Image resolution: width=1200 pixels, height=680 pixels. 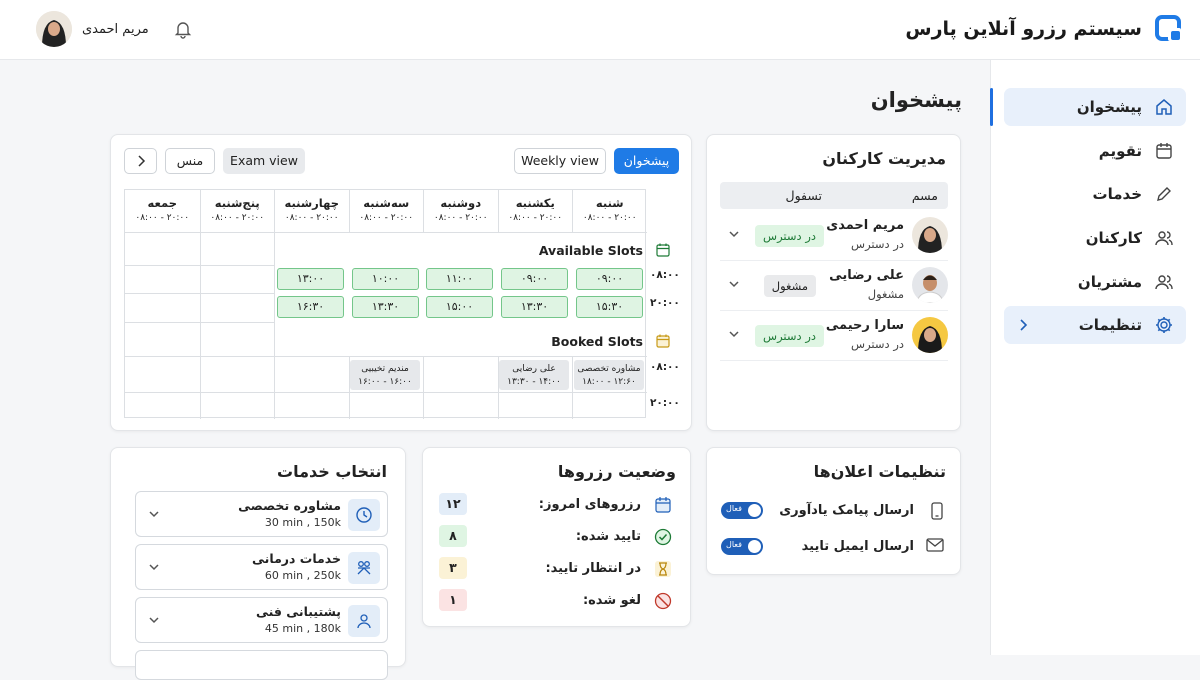 What do you see at coordinates (1095, 151) in the screenshot?
I see `sidebar-item-calendar: تقویم` at bounding box center [1095, 151].